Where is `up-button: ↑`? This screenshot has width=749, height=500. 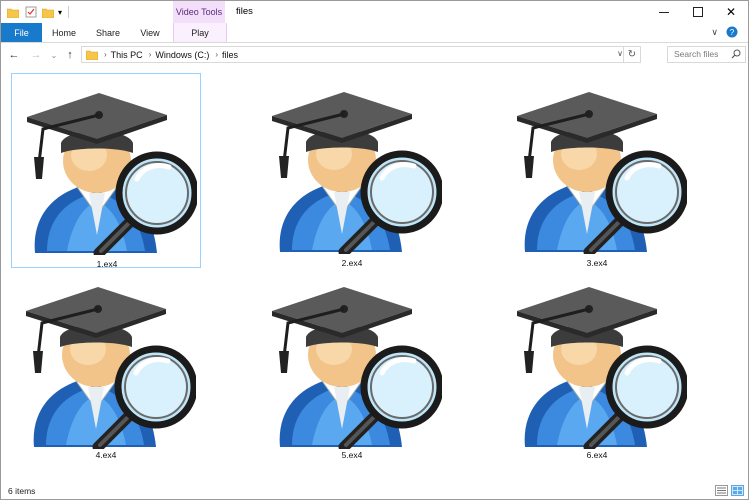
up-button: ↑ is located at coordinates (70, 55).